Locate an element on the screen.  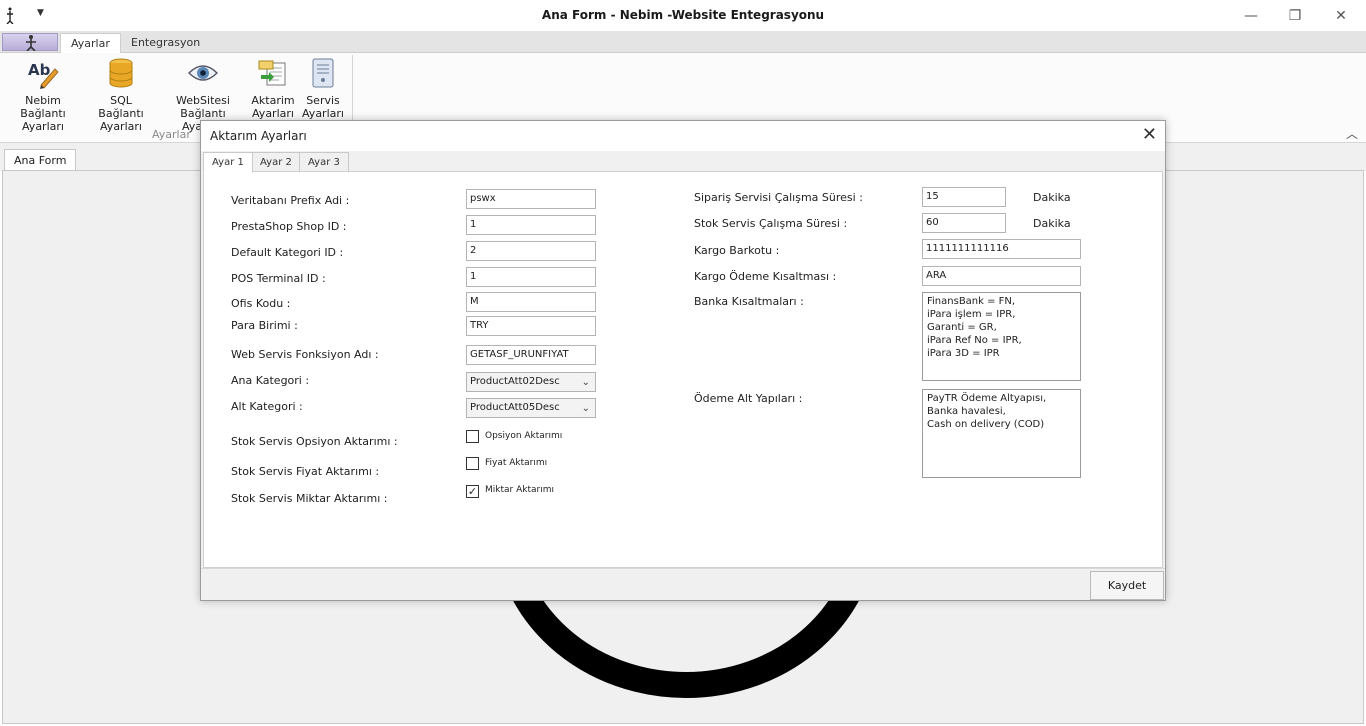
window-title: Ana Form - Nebim -Website Entegrasyonu is located at coordinates (683, 15).